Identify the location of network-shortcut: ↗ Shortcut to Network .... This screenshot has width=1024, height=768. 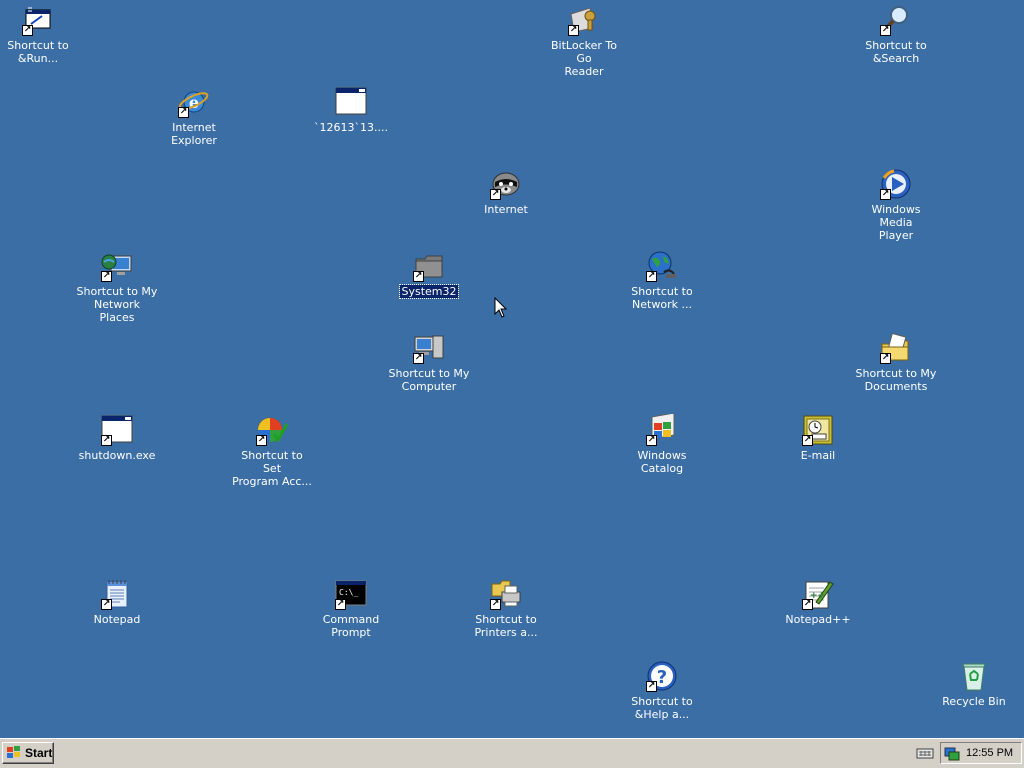
(662, 280).